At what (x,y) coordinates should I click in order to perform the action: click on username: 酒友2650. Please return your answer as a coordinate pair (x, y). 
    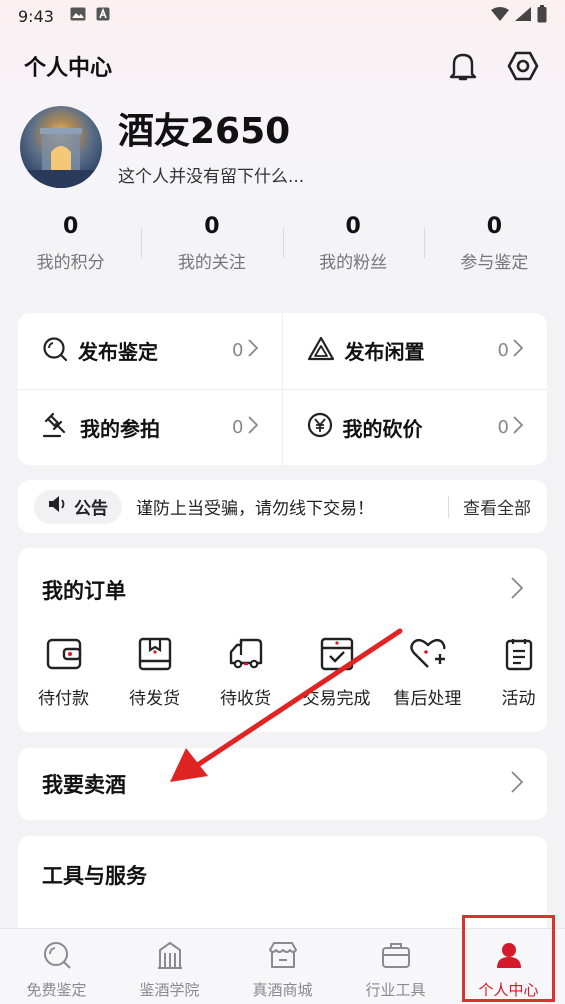
    Looking at the image, I should click on (204, 131).